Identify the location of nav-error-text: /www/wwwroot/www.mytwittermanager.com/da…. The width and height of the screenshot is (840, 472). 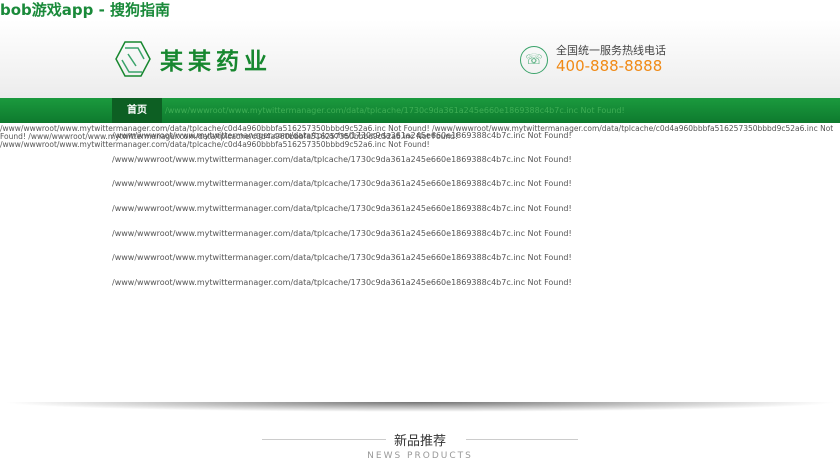
(395, 110).